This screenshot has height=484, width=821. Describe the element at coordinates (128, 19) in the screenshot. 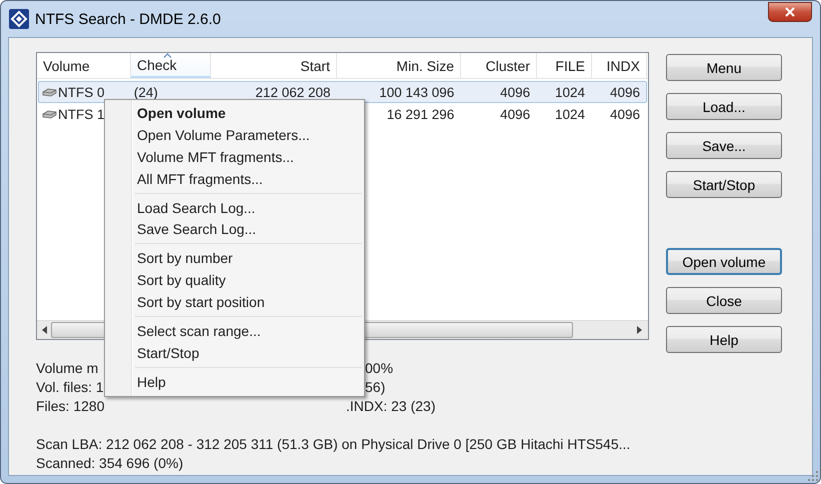

I see `window-title: NTFS Search - DMDE 2.6.0` at that location.